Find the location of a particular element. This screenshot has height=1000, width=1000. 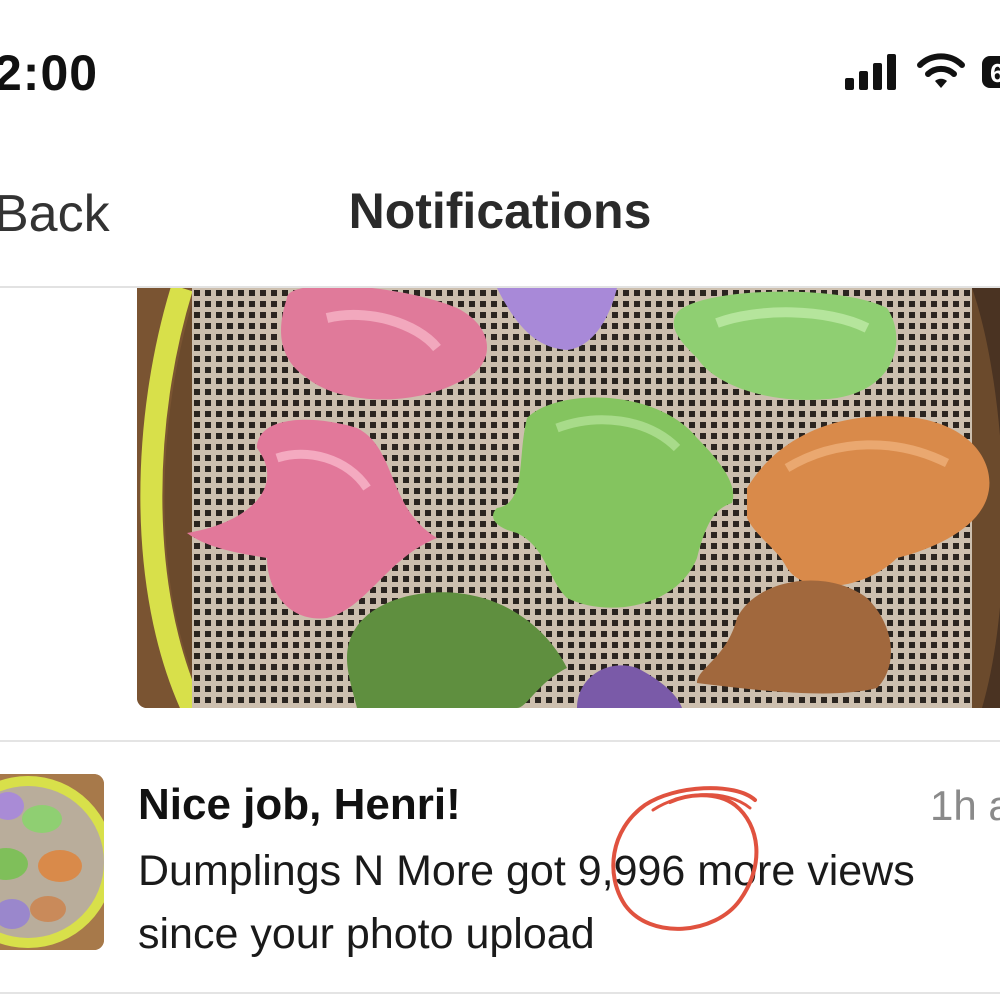

notification-thumbnail is located at coordinates (52, 862).